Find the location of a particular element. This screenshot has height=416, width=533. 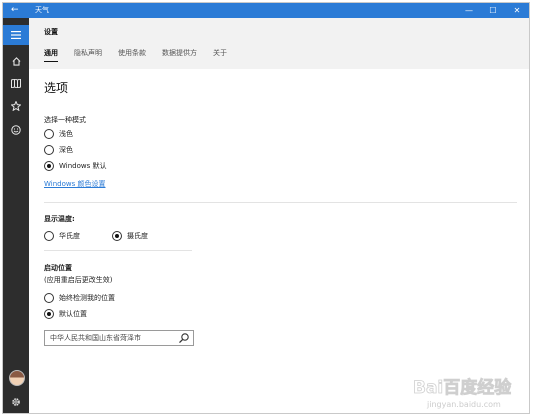

watermark-url-text: jingyan.baidu.com is located at coordinates (463, 404).